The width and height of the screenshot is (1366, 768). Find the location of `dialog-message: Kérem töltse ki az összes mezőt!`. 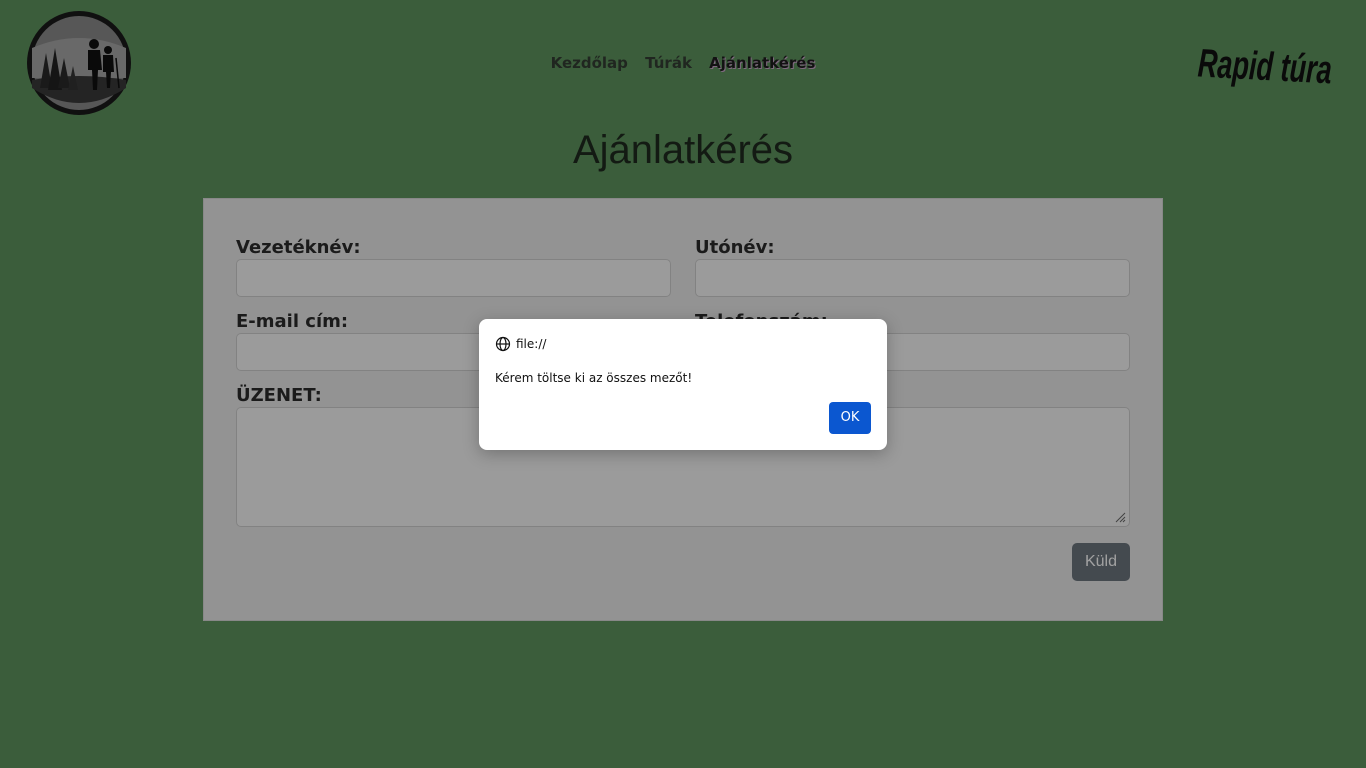

dialog-message: Kérem töltse ki az összes mezőt! is located at coordinates (594, 378).